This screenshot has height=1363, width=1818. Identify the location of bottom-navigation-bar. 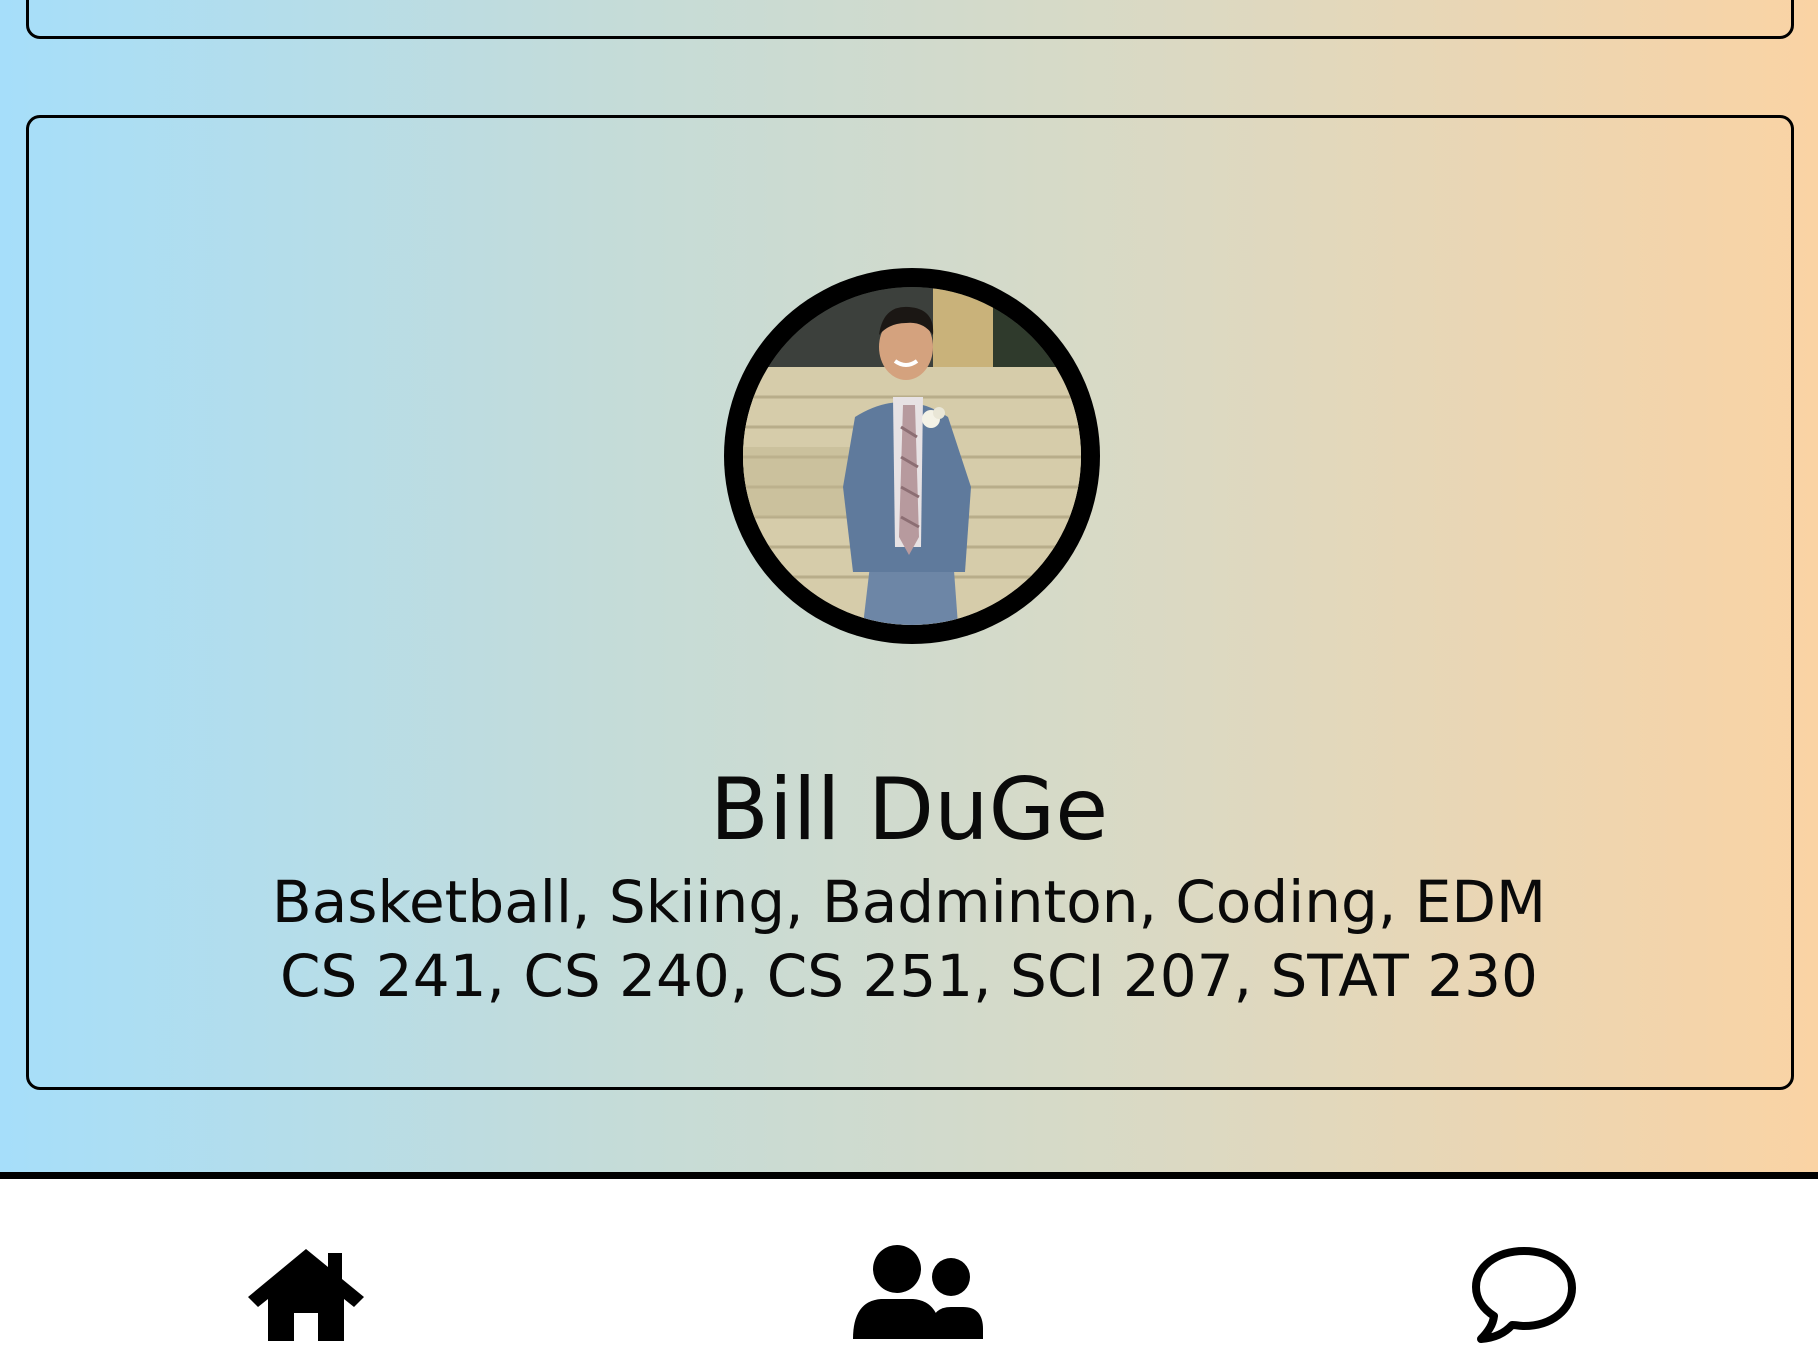
(909, 1267).